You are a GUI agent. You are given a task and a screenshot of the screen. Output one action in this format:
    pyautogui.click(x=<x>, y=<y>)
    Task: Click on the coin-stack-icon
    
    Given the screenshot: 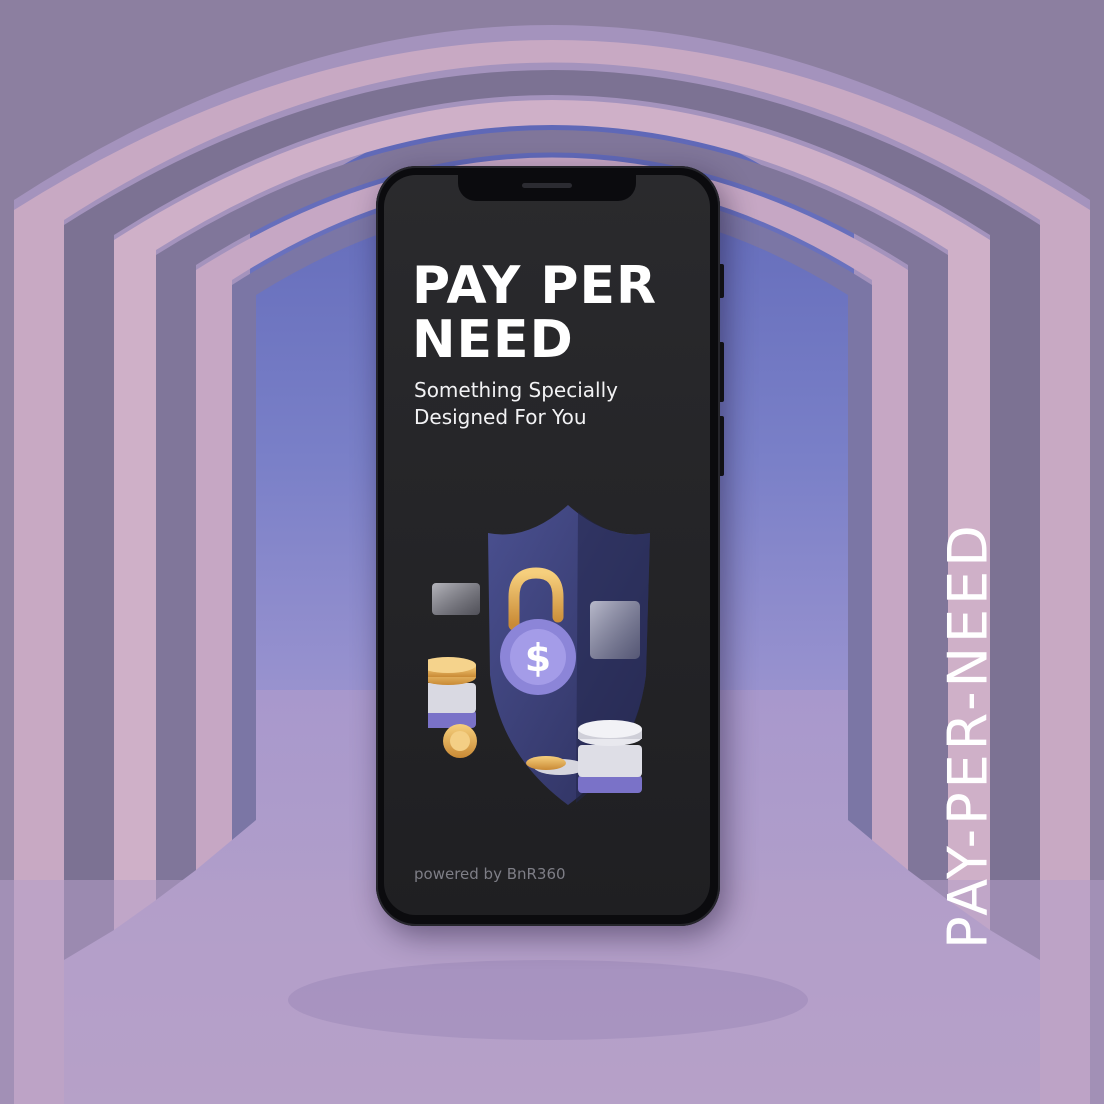 What is the action you would take?
    pyautogui.click(x=452, y=707)
    